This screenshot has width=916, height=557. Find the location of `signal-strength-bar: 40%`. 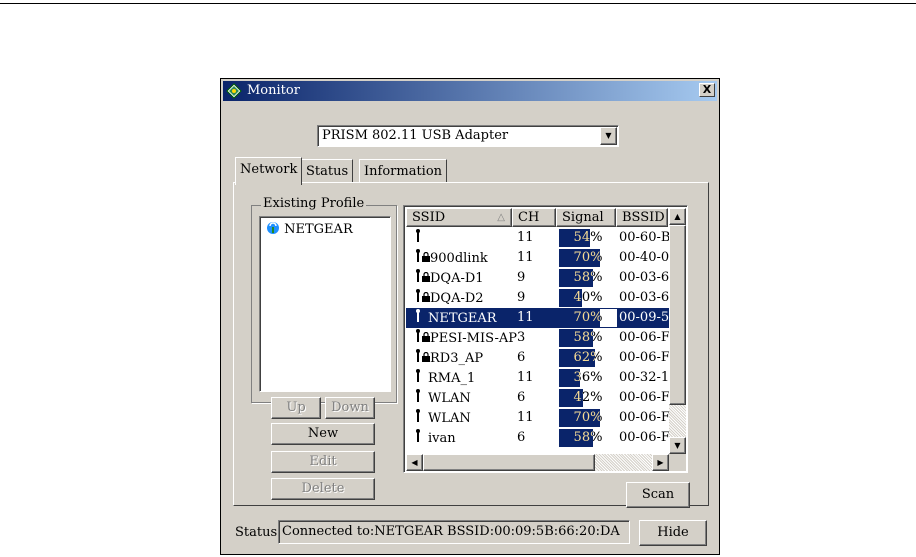

signal-strength-bar: 40% is located at coordinates (588, 298).